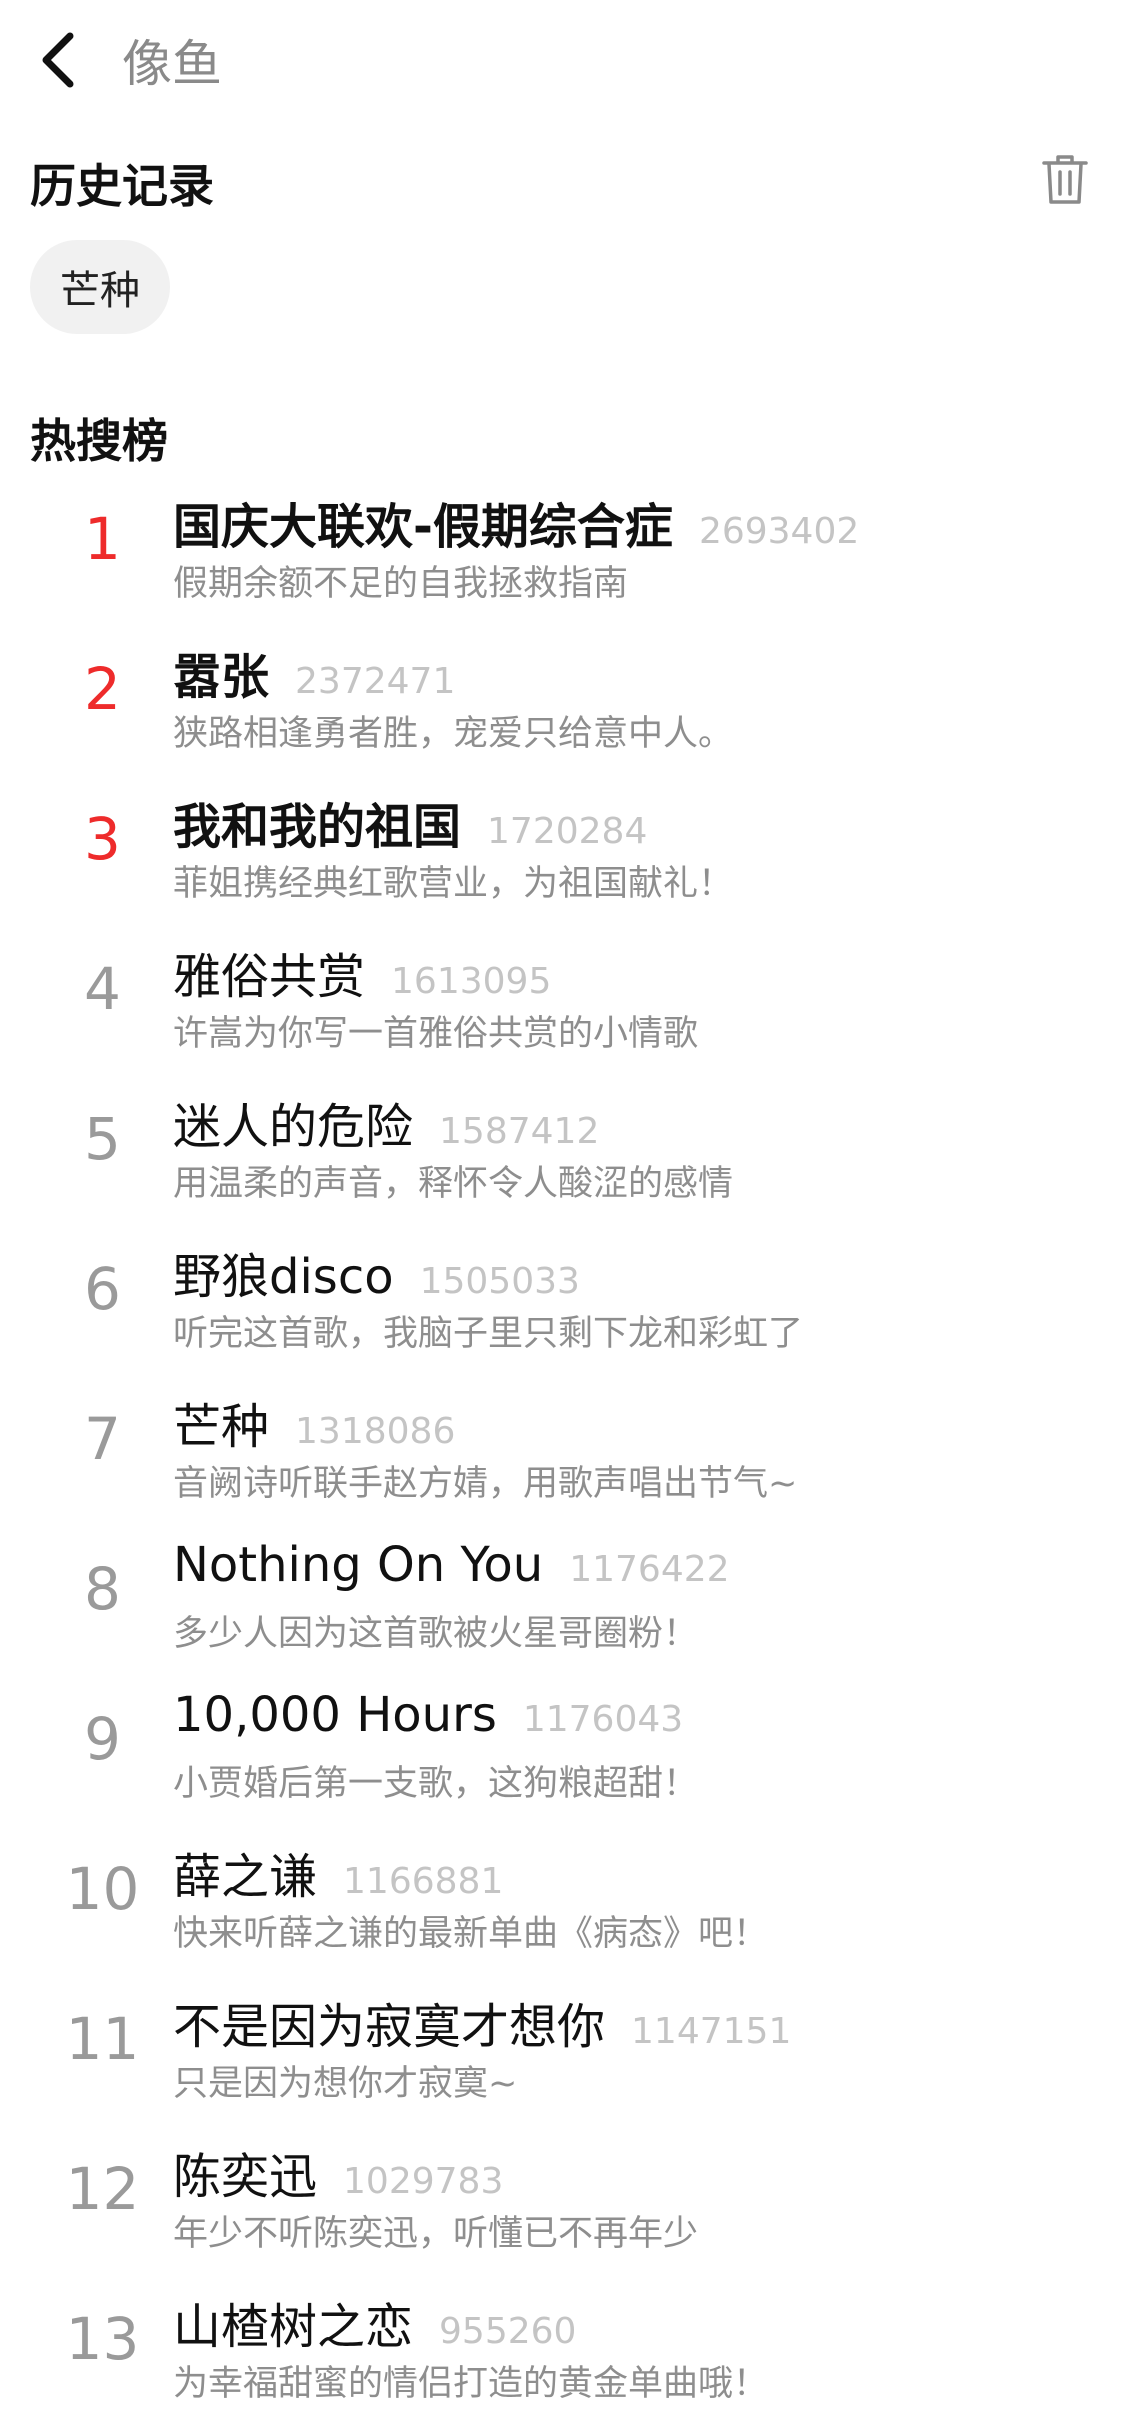 The height and width of the screenshot is (2436, 1125). Describe the element at coordinates (102, 2189) in the screenshot. I see `rank-number: 12` at that location.